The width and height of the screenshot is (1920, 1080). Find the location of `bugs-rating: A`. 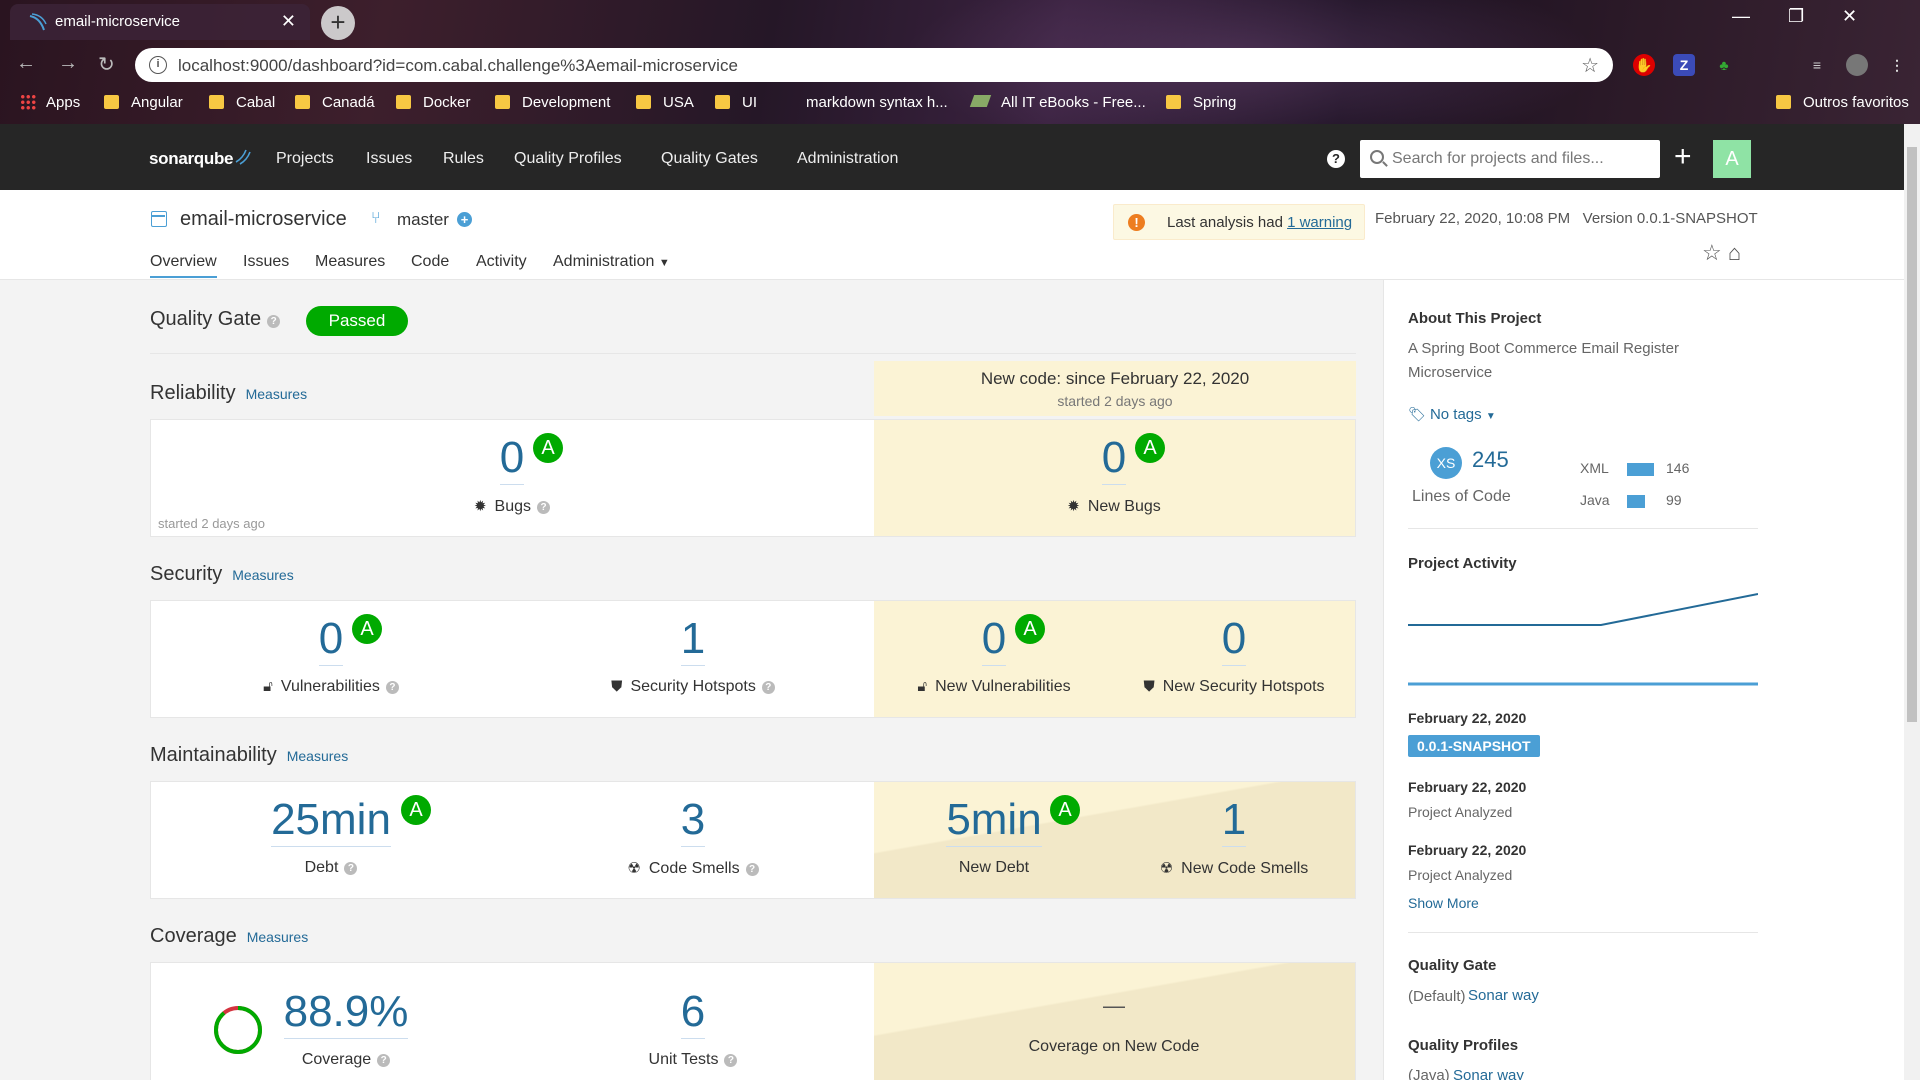

bugs-rating: A is located at coordinates (548, 448).